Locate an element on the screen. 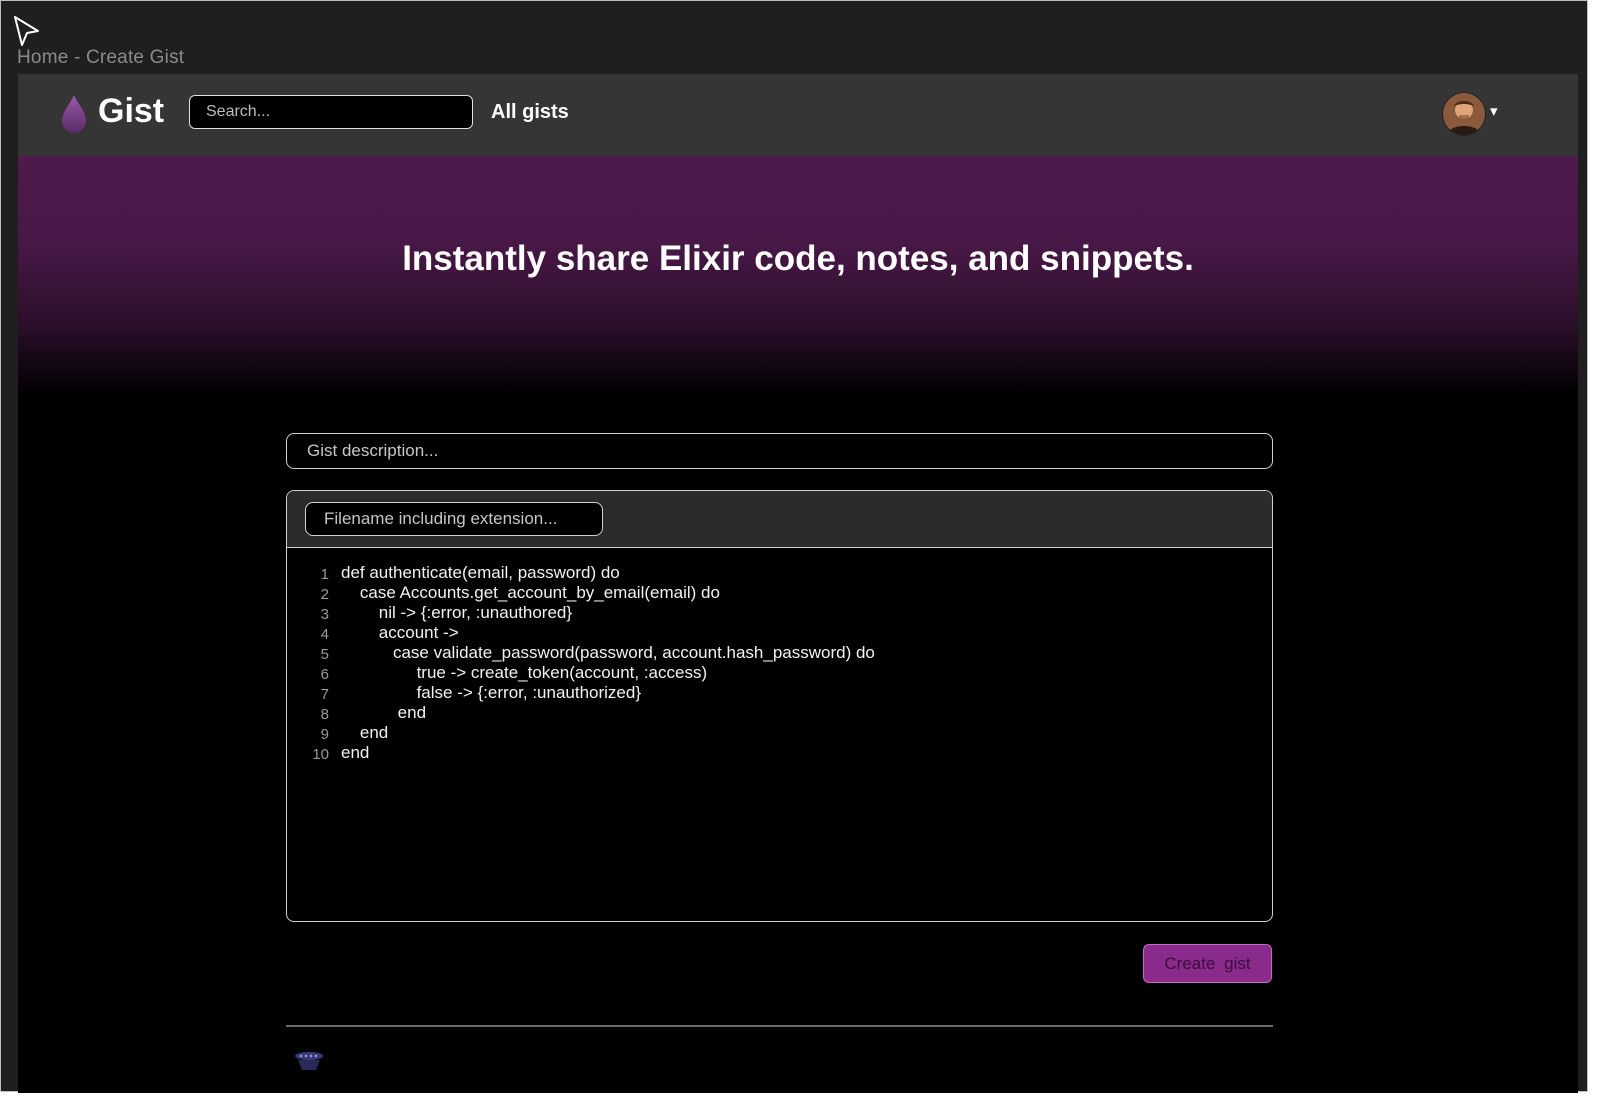  line-number: 3 is located at coordinates (324, 614).